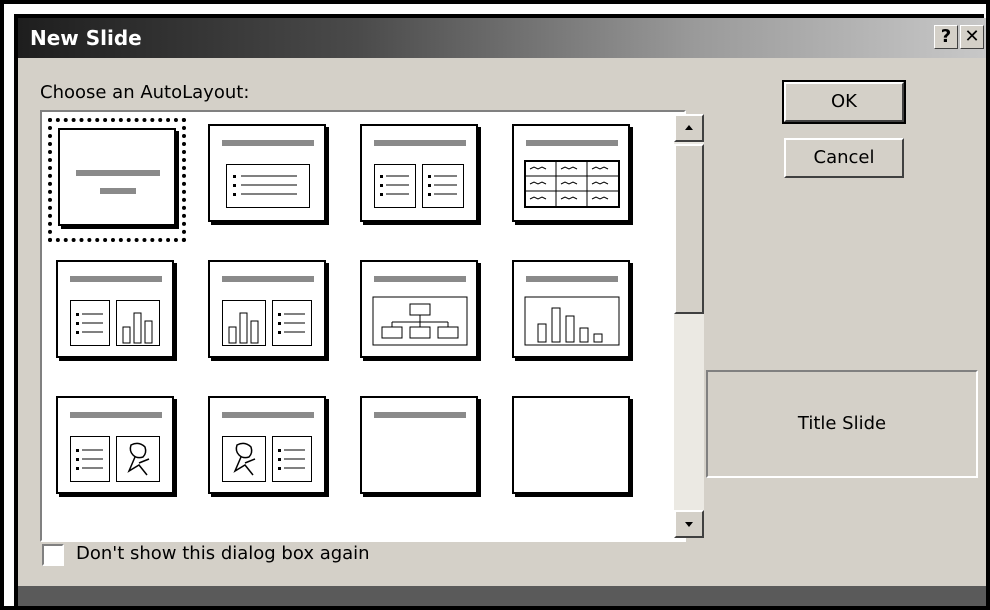  Describe the element at coordinates (145, 92) in the screenshot. I see `choose-autolayout-label: Choose an AutoLayout:` at that location.